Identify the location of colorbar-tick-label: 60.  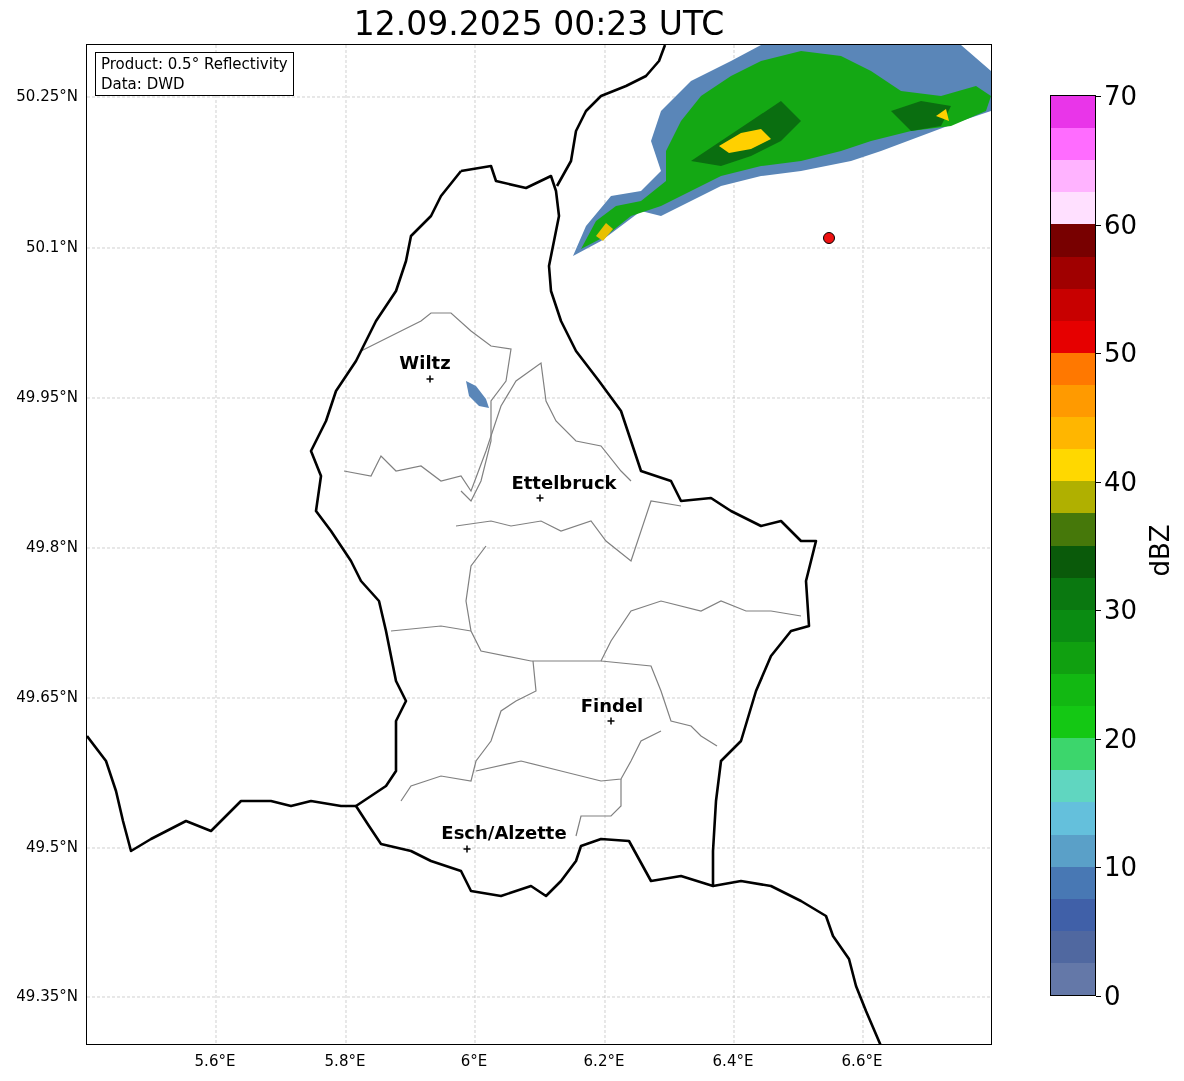
(1121, 224).